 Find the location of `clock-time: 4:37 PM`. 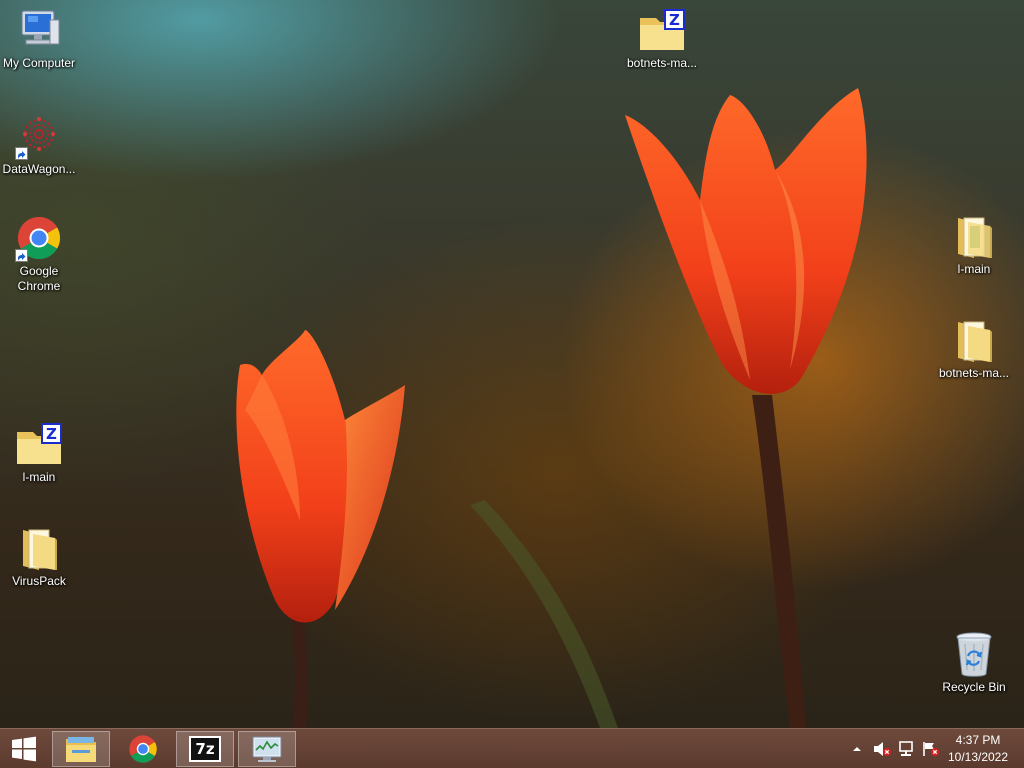

clock-time: 4:37 PM is located at coordinates (978, 740).